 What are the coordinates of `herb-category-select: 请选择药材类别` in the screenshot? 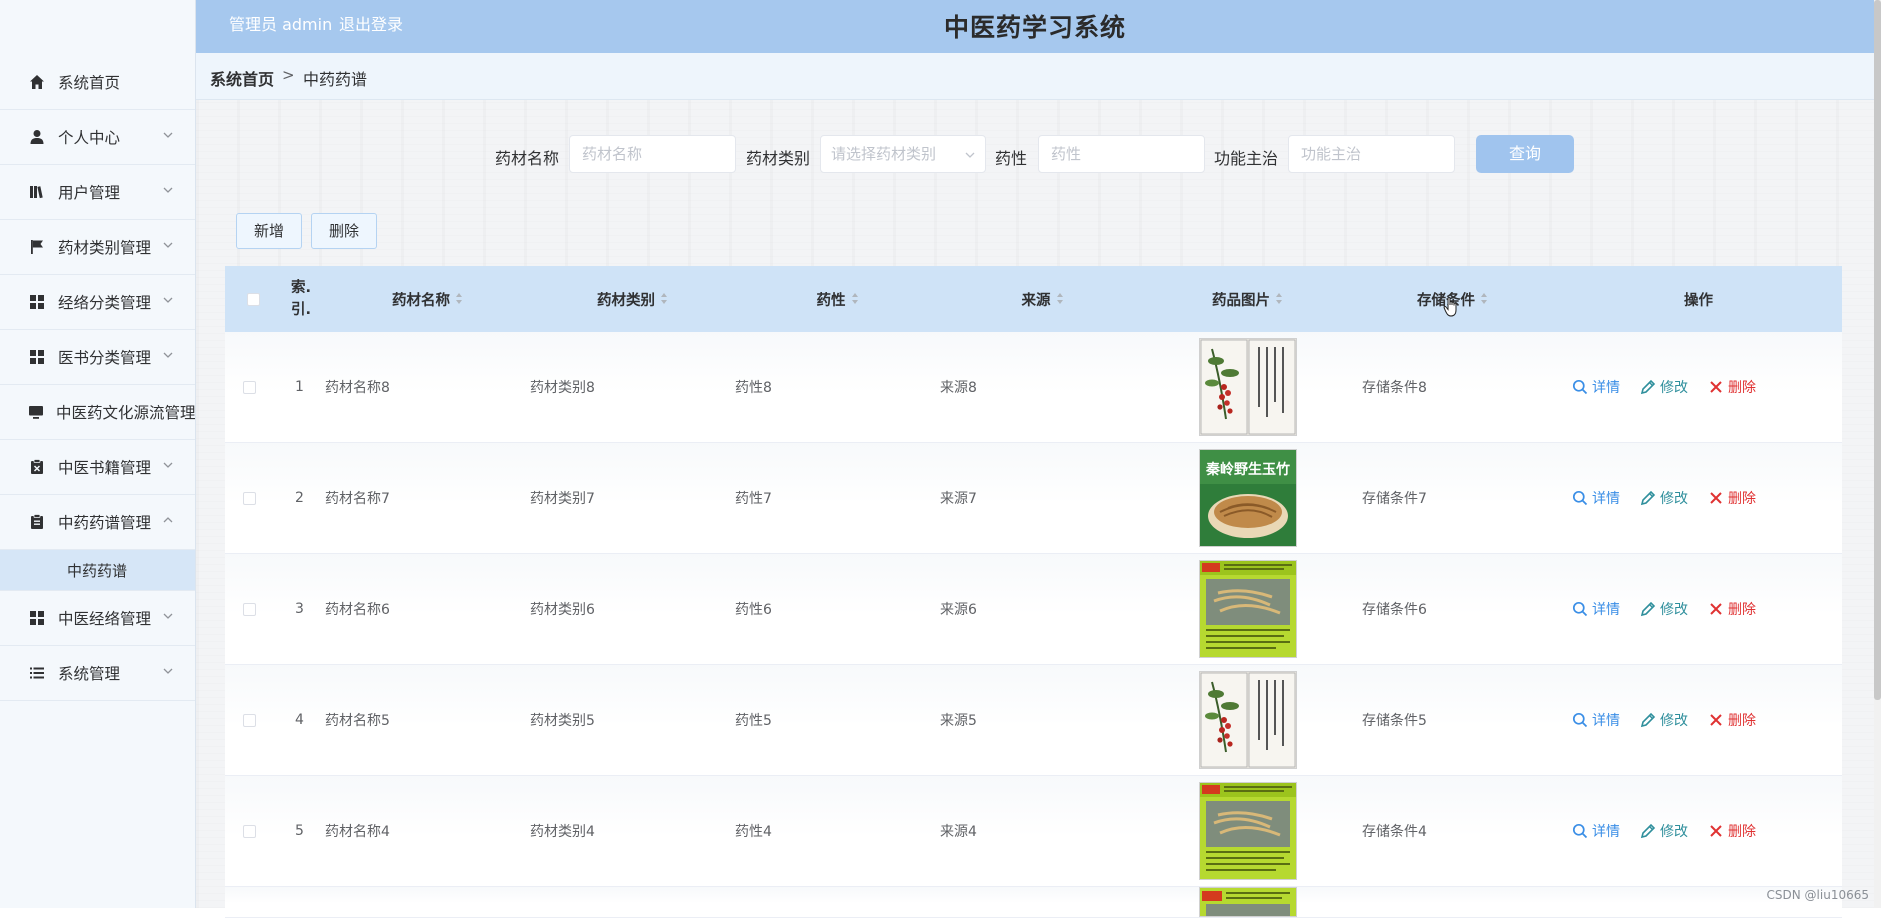 It's located at (903, 154).